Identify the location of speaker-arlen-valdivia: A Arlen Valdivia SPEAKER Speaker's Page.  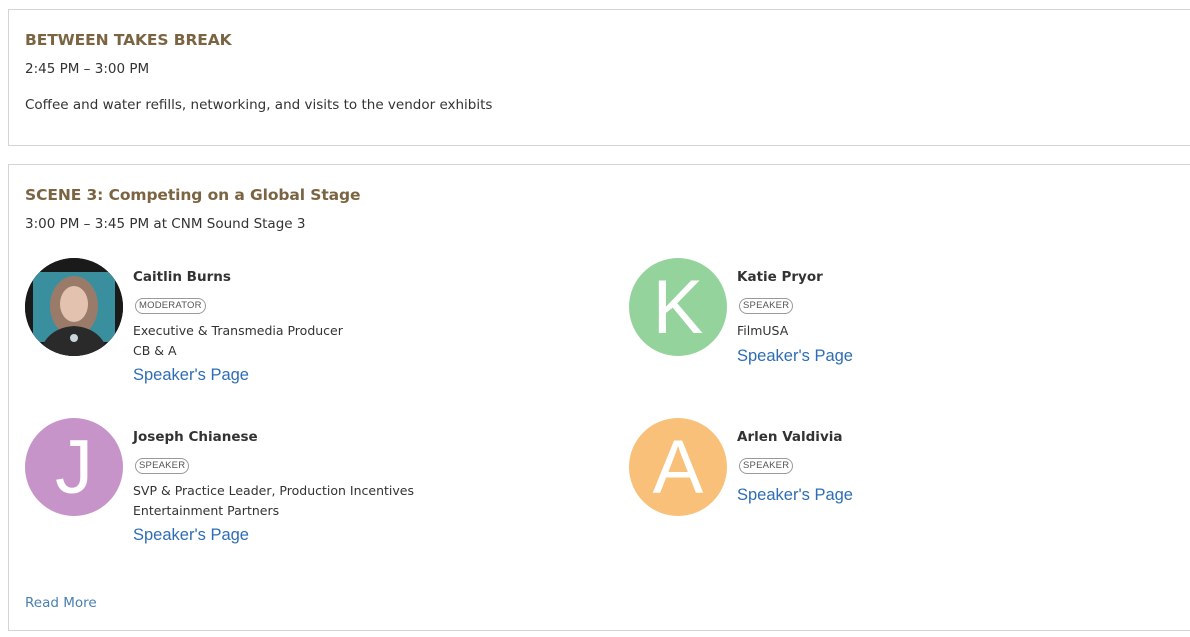
(889, 488).